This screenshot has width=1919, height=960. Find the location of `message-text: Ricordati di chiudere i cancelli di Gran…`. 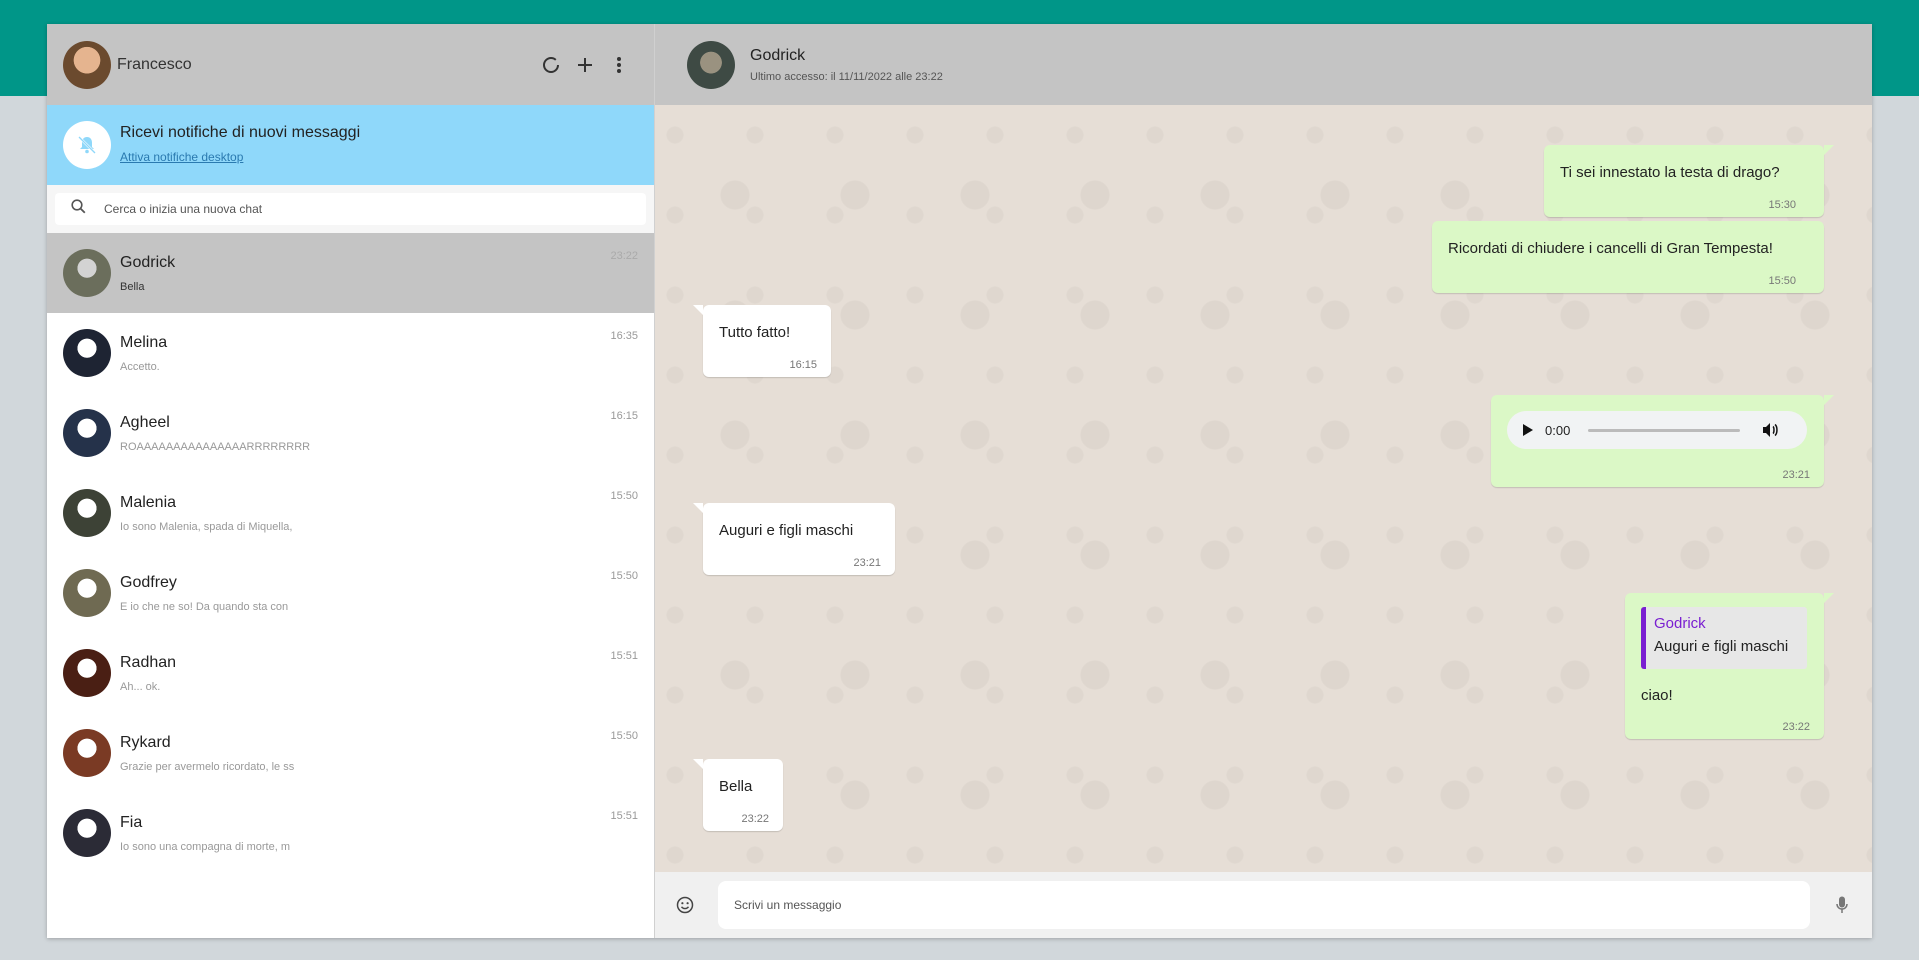

message-text: Ricordati di chiudere i cancelli di Gran… is located at coordinates (1610, 248).